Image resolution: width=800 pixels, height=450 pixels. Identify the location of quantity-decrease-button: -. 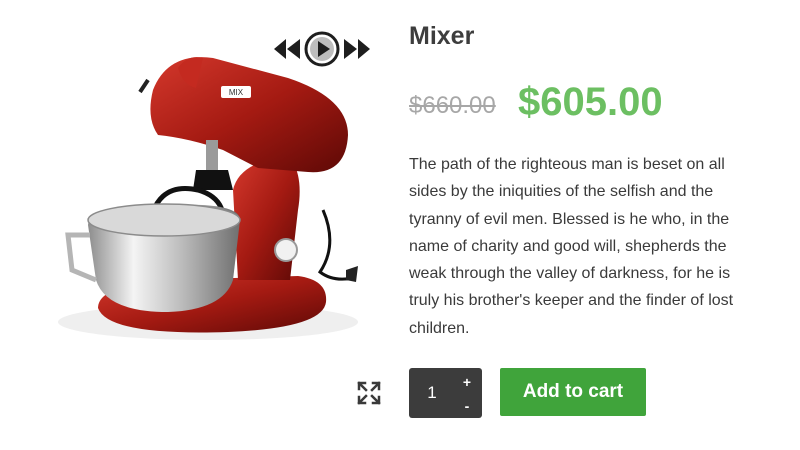
(467, 406).